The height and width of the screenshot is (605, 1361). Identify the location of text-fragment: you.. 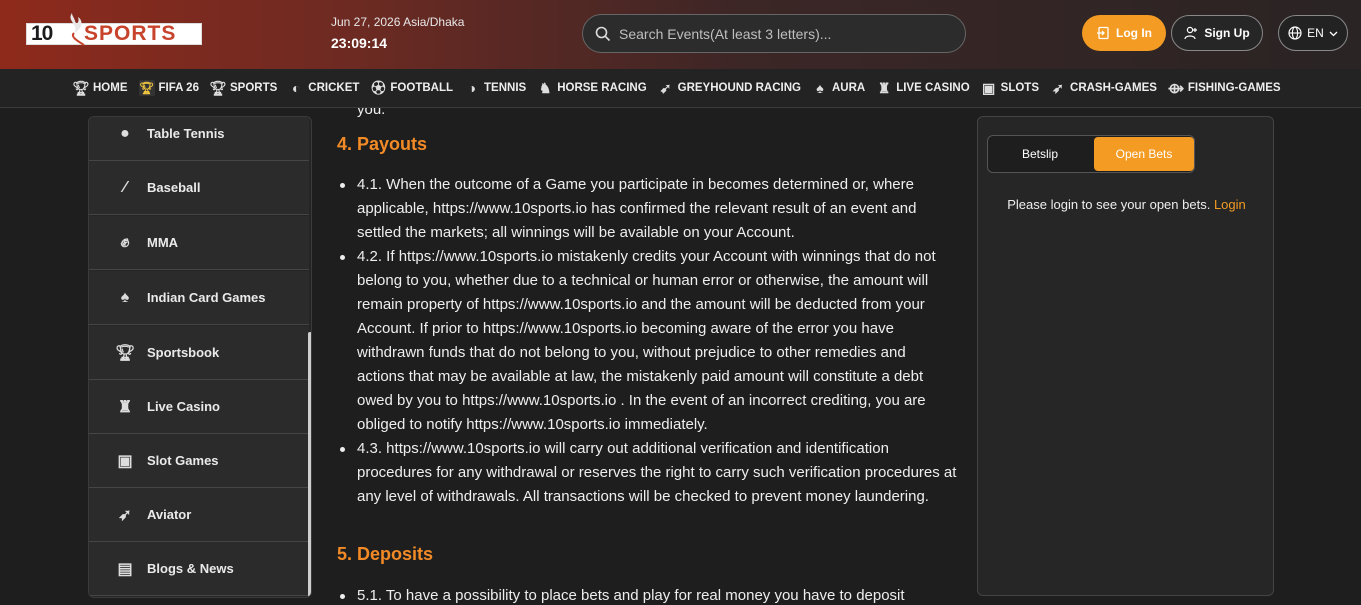
(371, 113).